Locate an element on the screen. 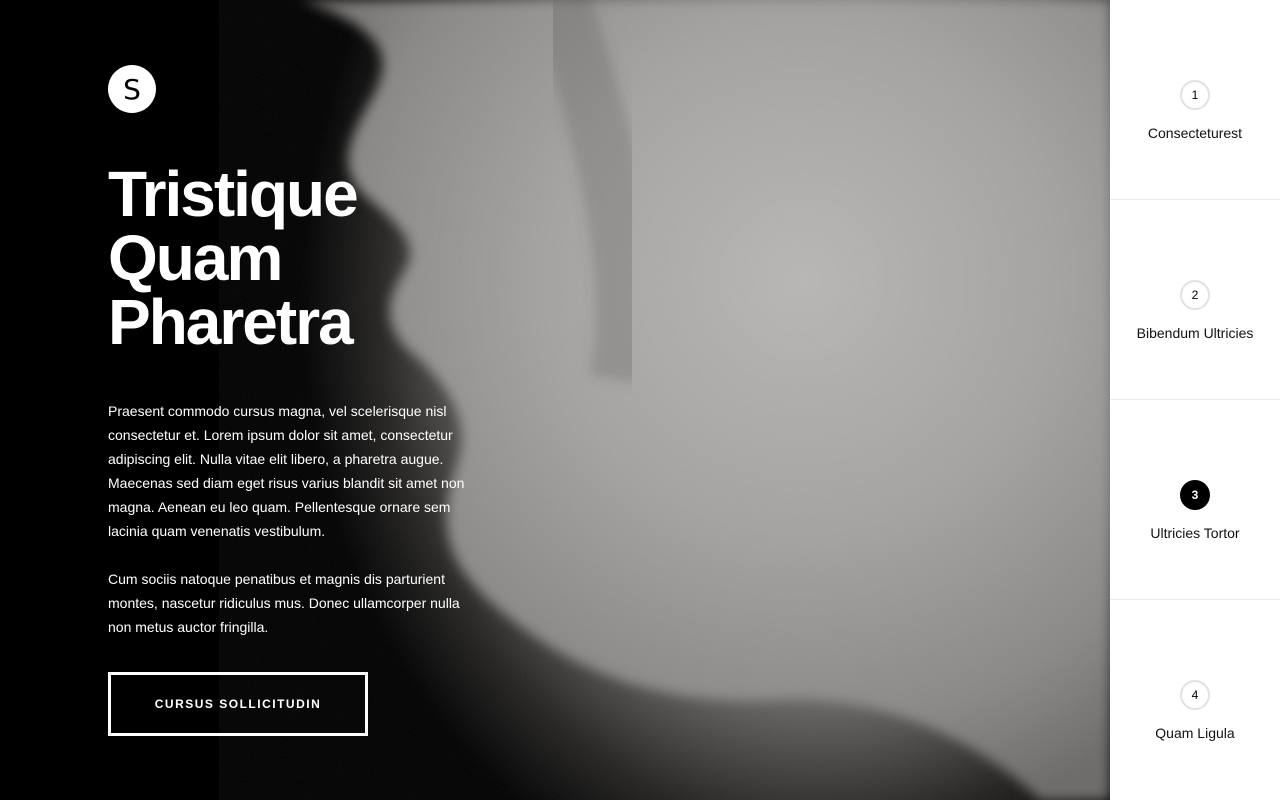 The image size is (1280, 800). step-number: 3 is located at coordinates (1195, 495).